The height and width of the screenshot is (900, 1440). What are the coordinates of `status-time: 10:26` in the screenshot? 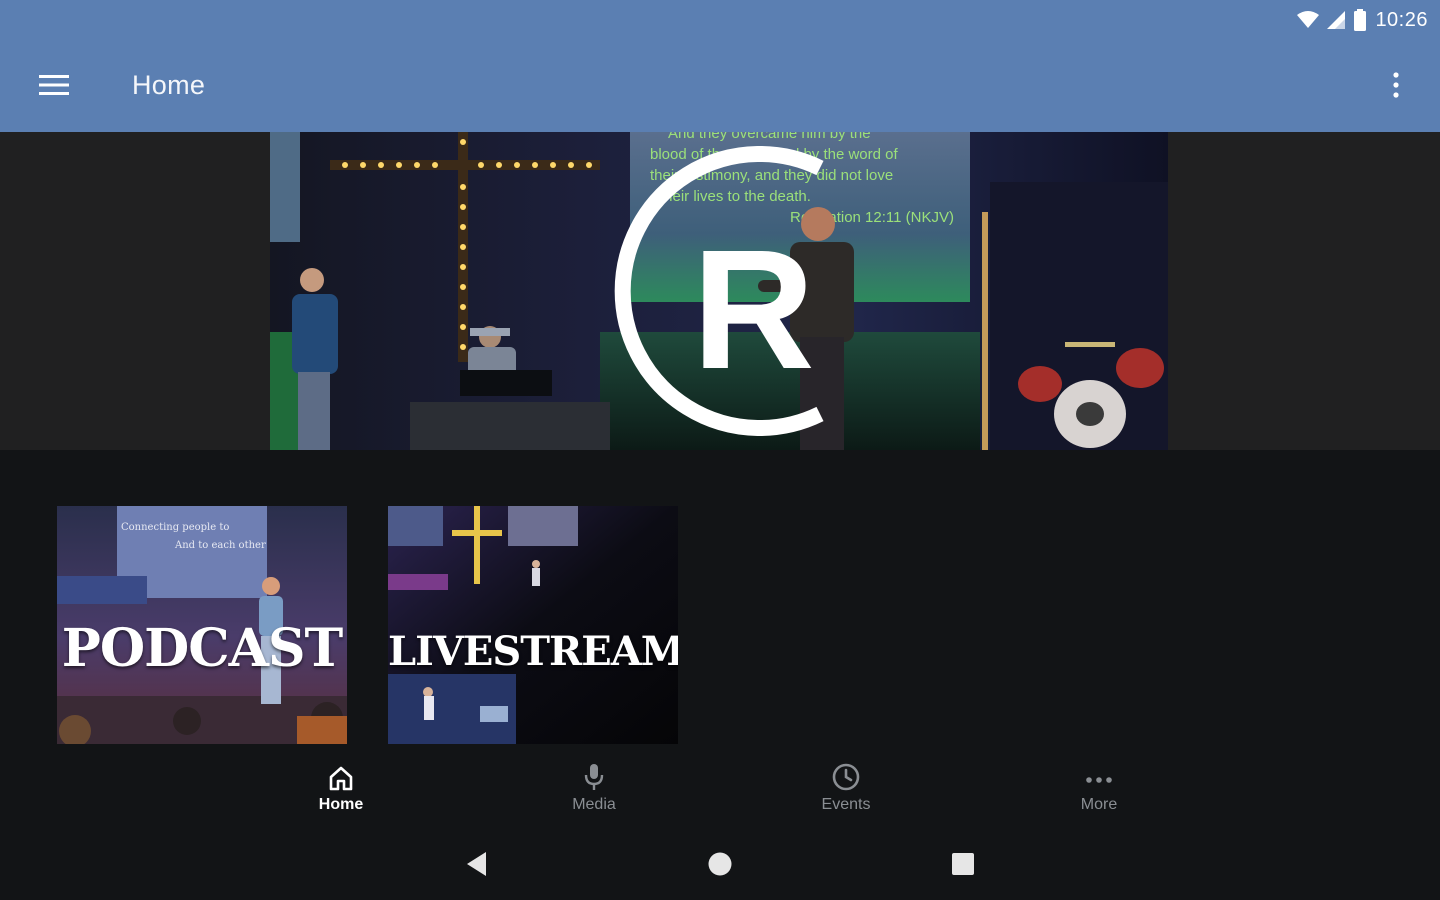 It's located at (1401, 19).